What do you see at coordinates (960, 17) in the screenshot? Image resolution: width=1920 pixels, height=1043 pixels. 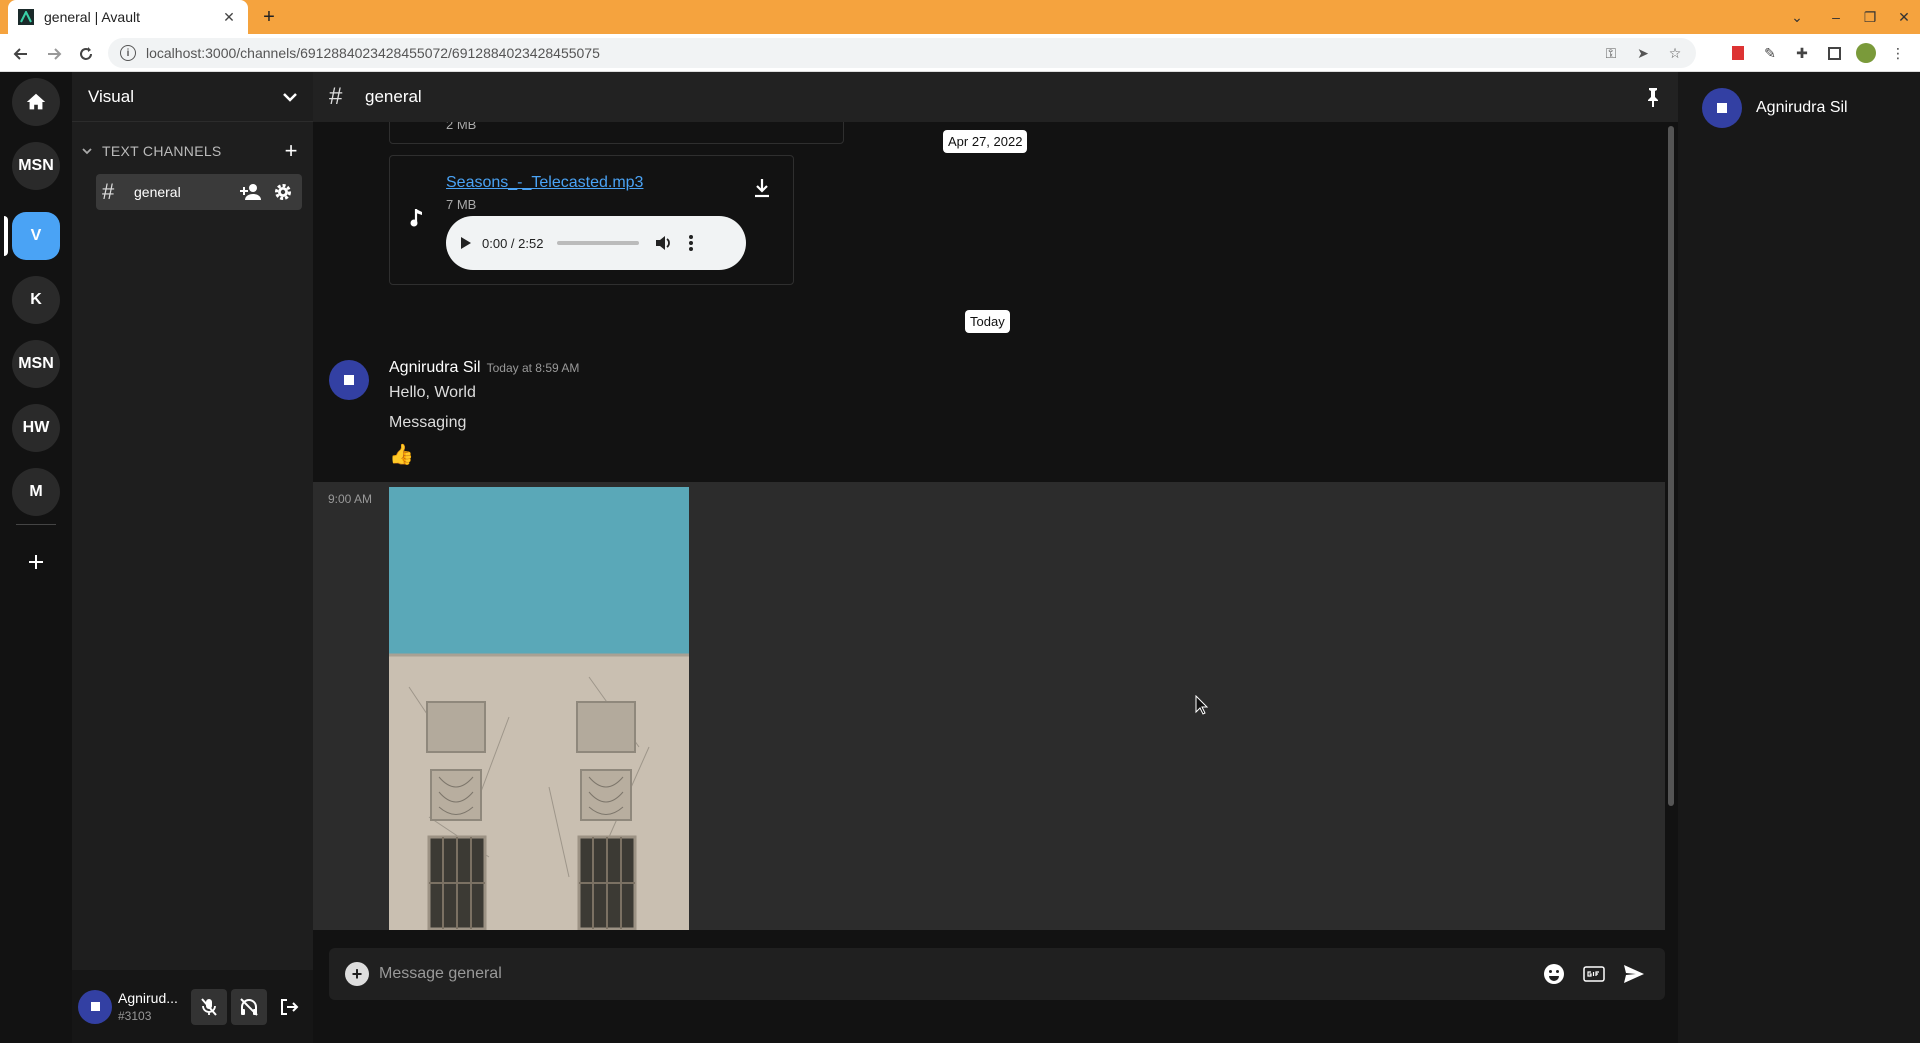 I see `browser-tab-bar: general | Avault ✕ + ⌄ – ❐ ✕` at bounding box center [960, 17].